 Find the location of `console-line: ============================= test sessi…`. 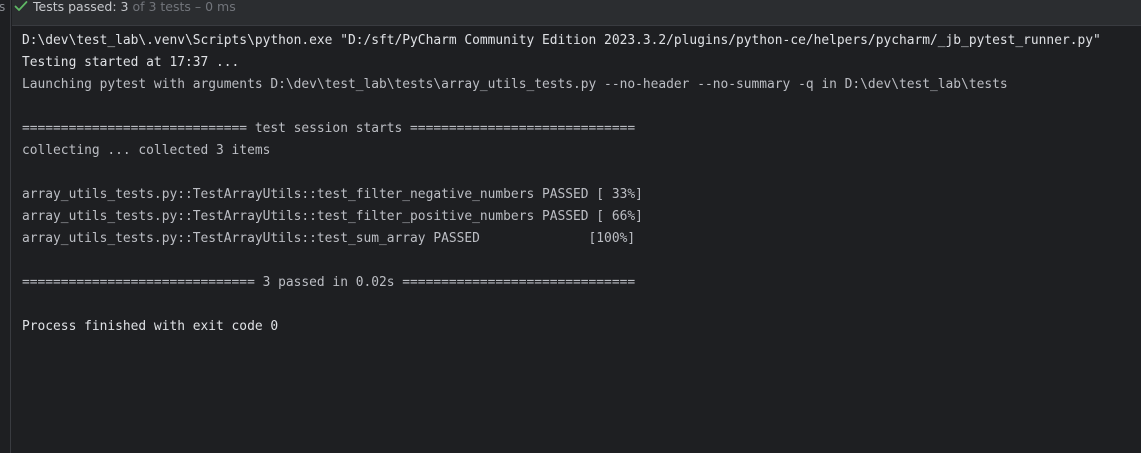

console-line: ============================= test sessi… is located at coordinates (329, 128).